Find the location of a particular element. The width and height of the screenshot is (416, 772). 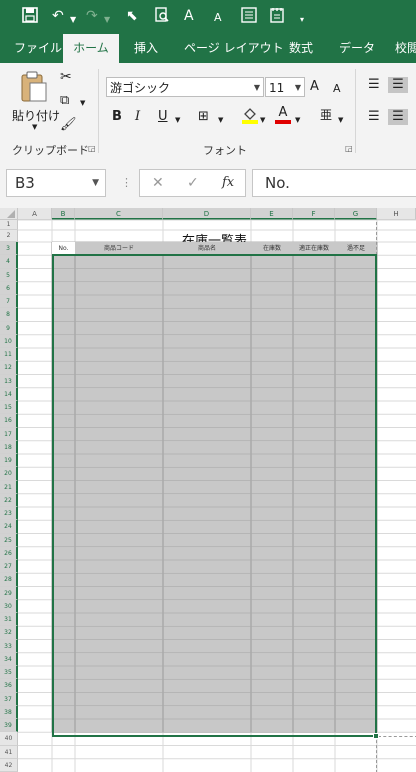

grow-font-button: A is located at coordinates (314, 87).